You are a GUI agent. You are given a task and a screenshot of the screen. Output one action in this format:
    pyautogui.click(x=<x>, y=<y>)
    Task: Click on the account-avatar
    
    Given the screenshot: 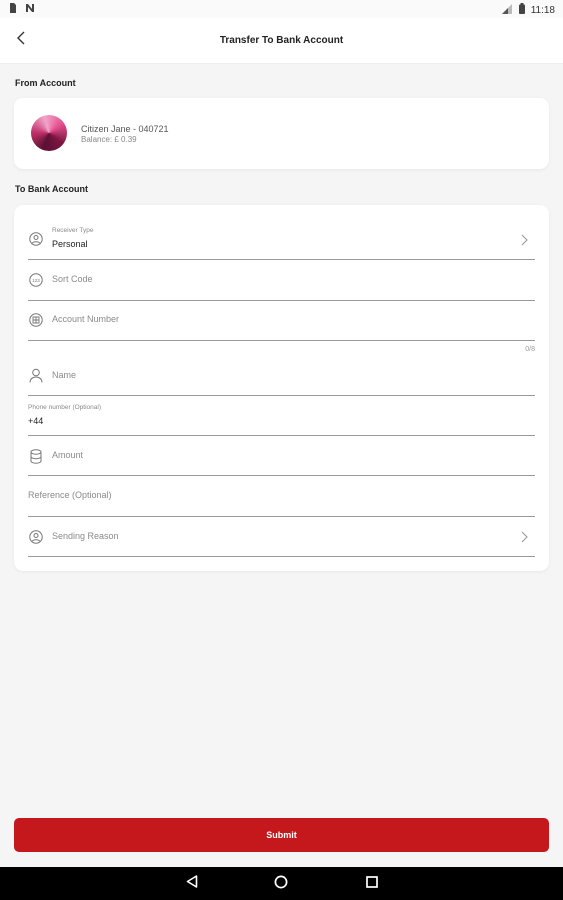 What is the action you would take?
    pyautogui.click(x=49, y=133)
    